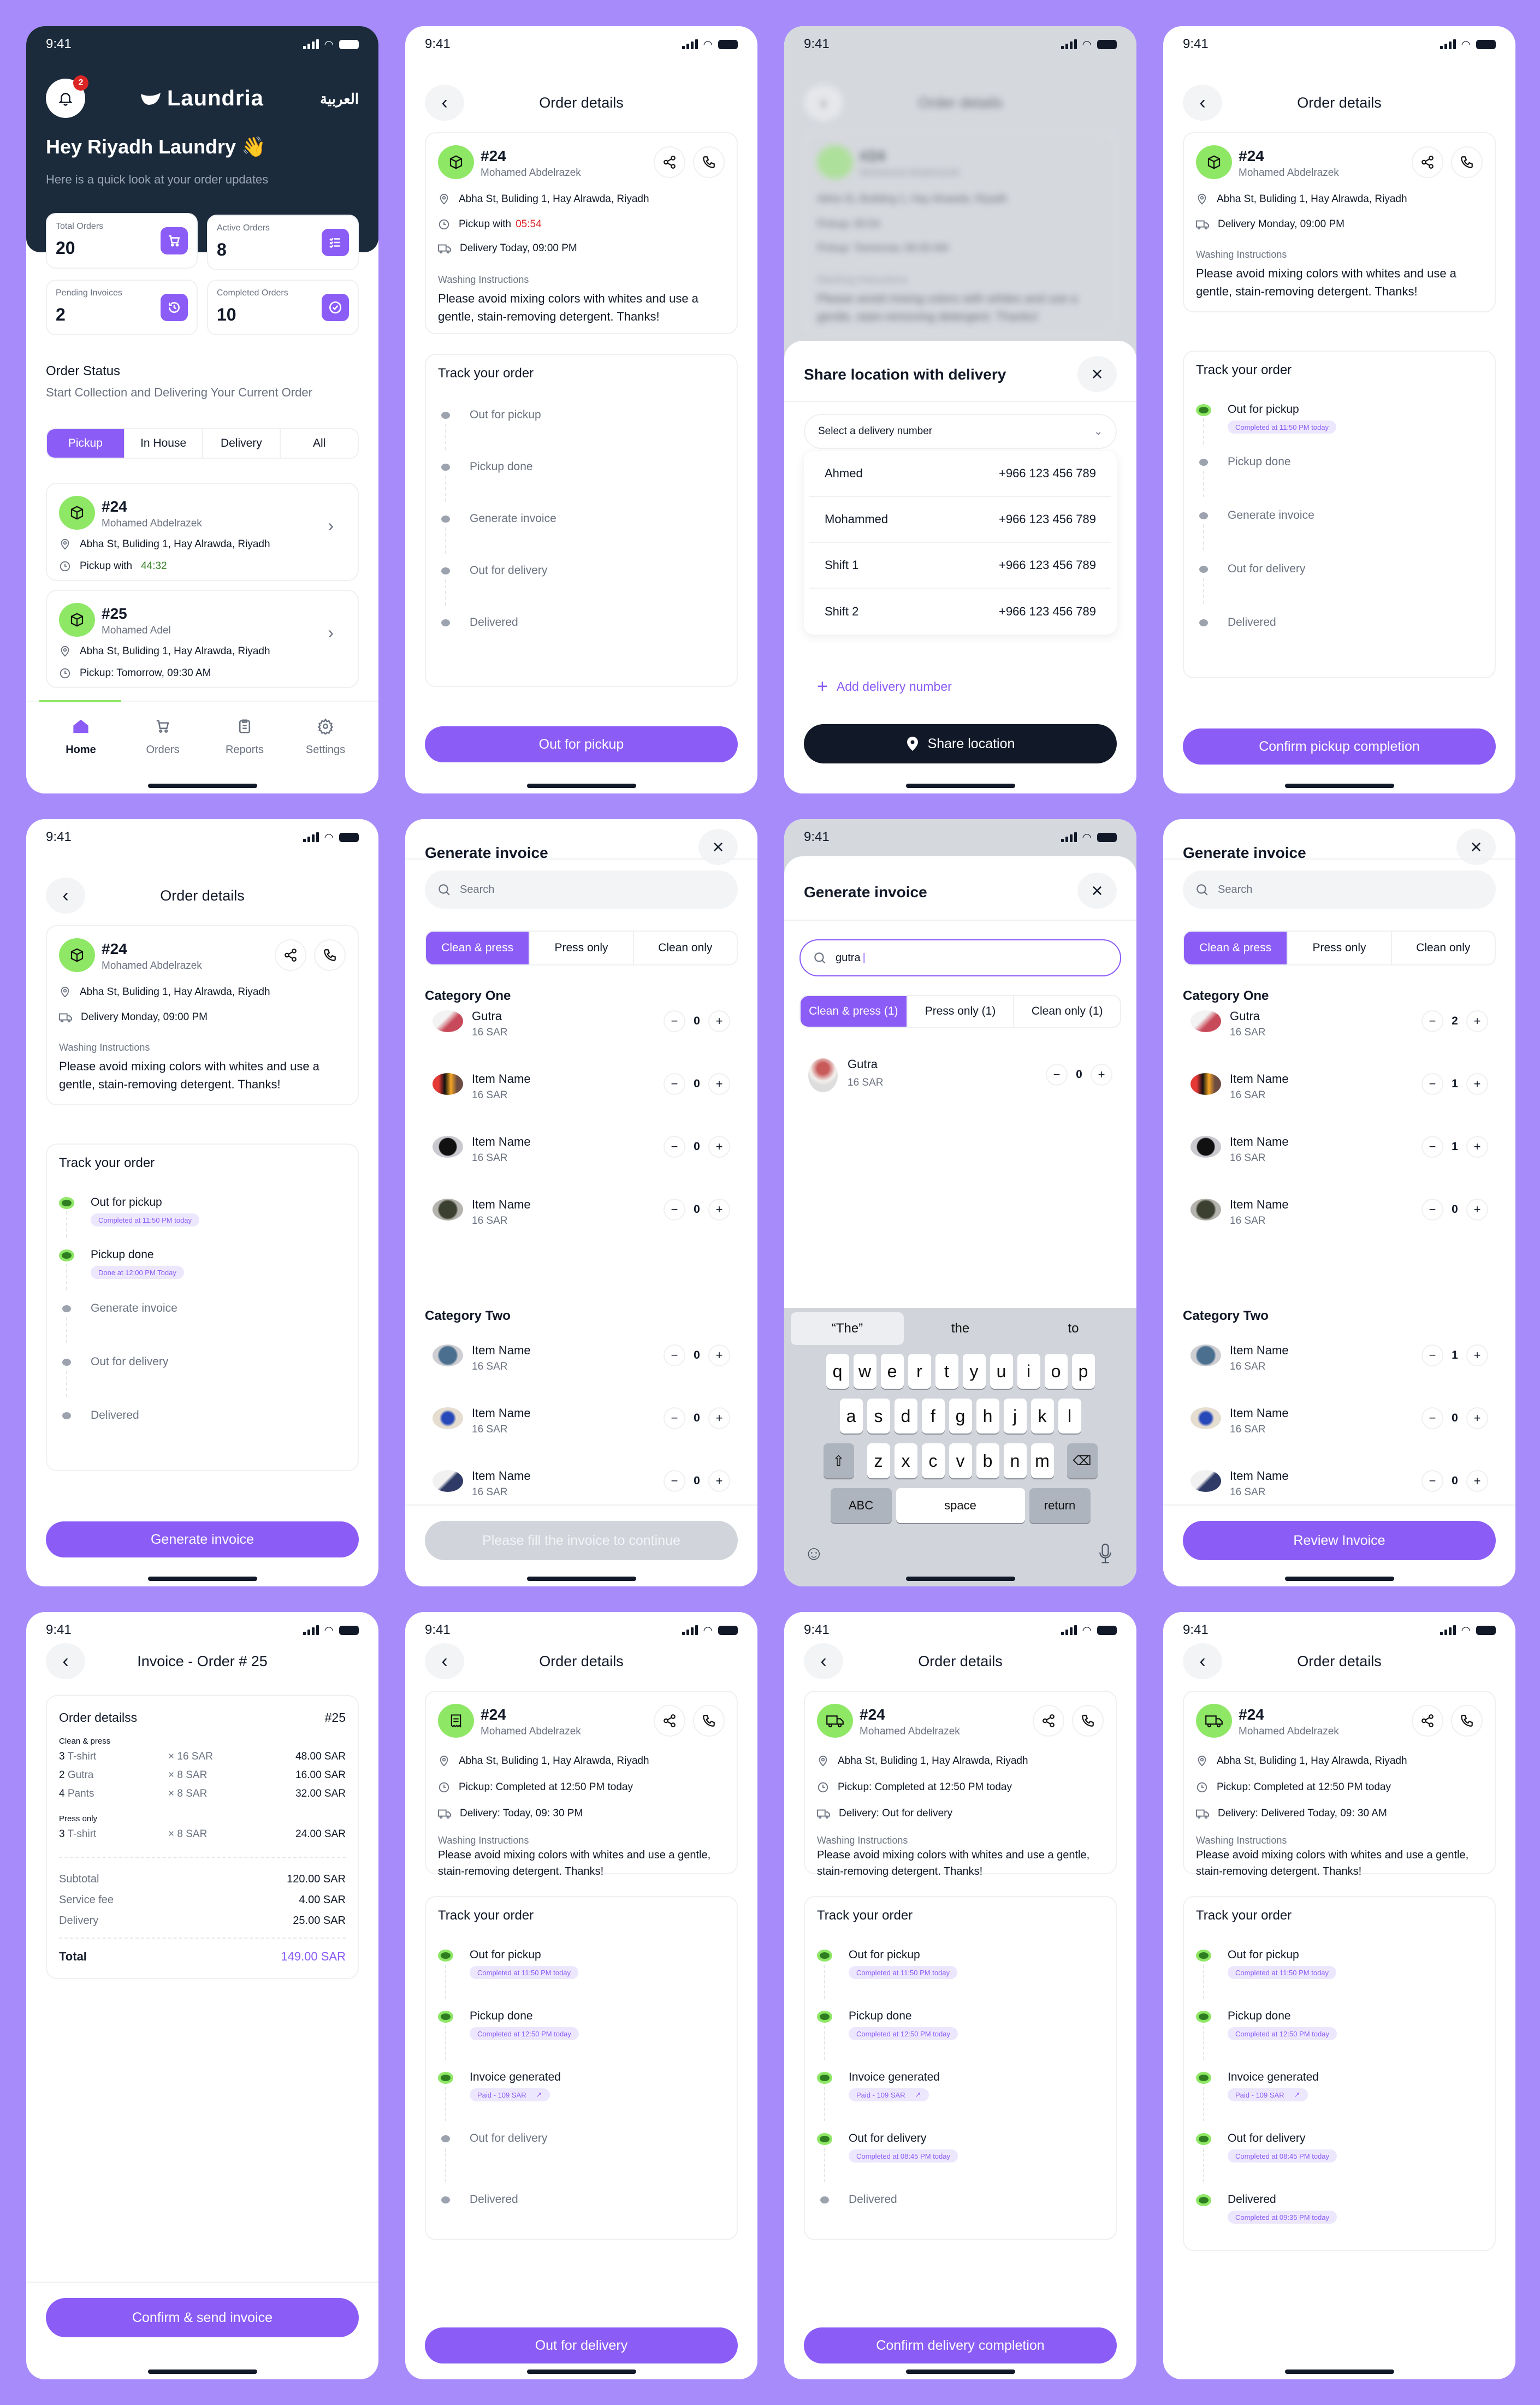 This screenshot has height=2405, width=1540. What do you see at coordinates (974, 1371) in the screenshot?
I see `letter-key: y` at bounding box center [974, 1371].